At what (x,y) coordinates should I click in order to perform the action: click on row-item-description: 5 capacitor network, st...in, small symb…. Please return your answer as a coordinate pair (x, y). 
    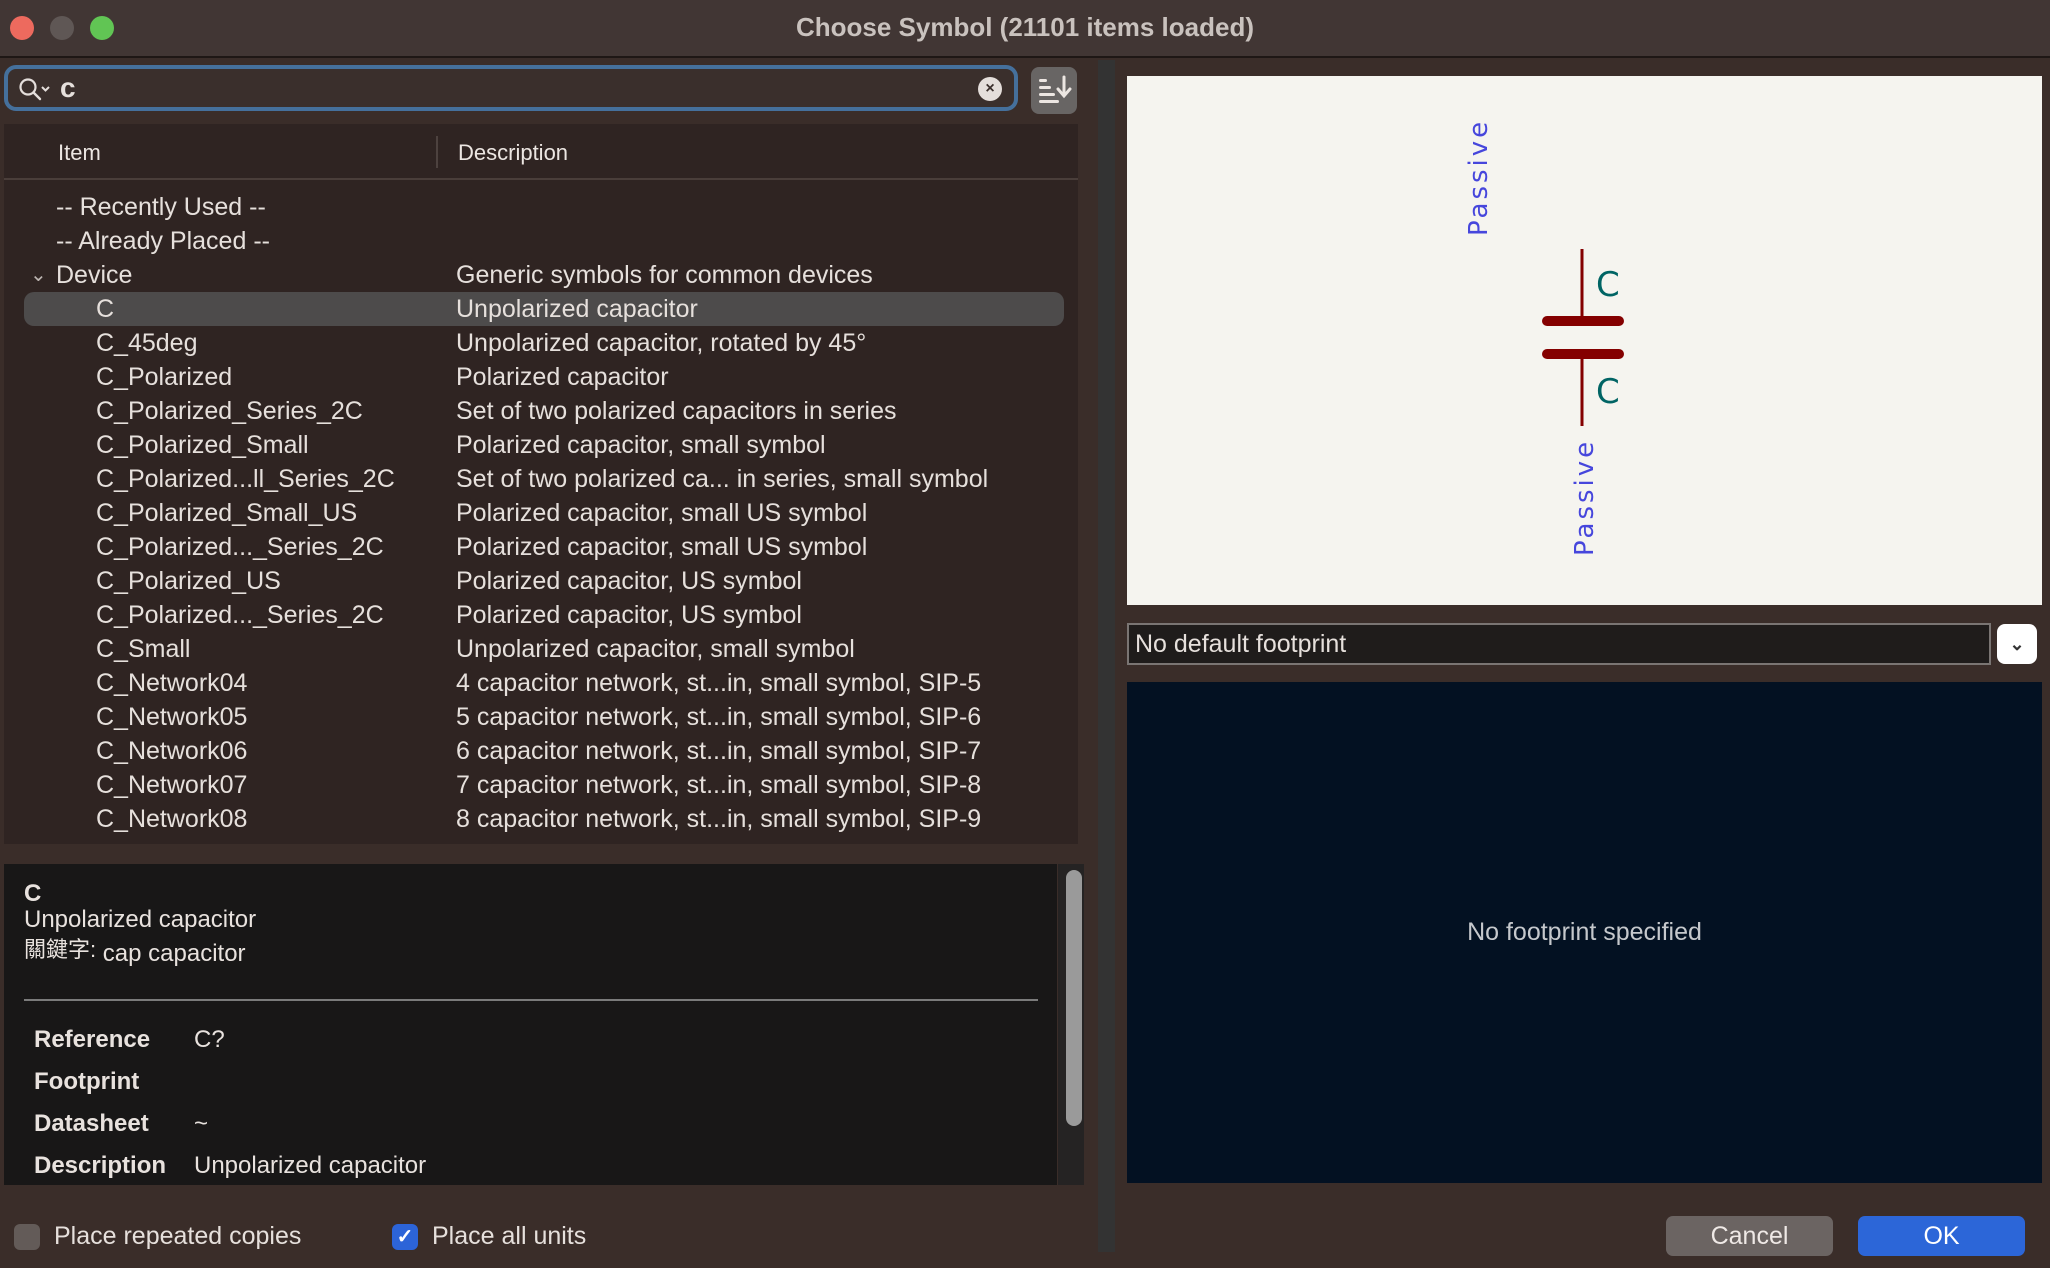
    Looking at the image, I should click on (719, 717).